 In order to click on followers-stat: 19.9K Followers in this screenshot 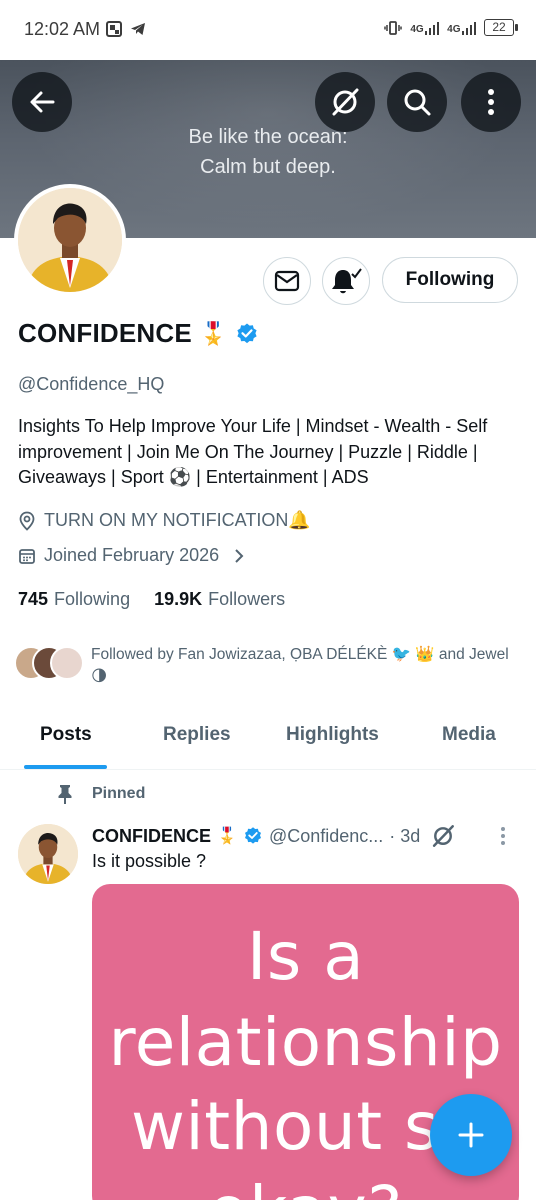, I will do `click(219, 599)`.